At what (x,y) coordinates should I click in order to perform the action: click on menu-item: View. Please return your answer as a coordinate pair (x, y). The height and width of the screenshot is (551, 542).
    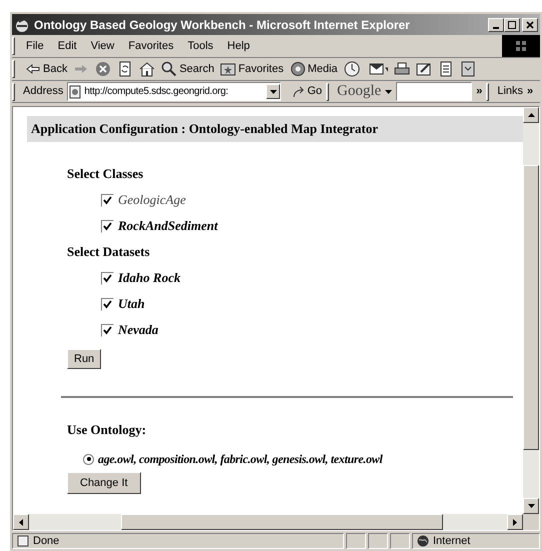
    Looking at the image, I should click on (103, 46).